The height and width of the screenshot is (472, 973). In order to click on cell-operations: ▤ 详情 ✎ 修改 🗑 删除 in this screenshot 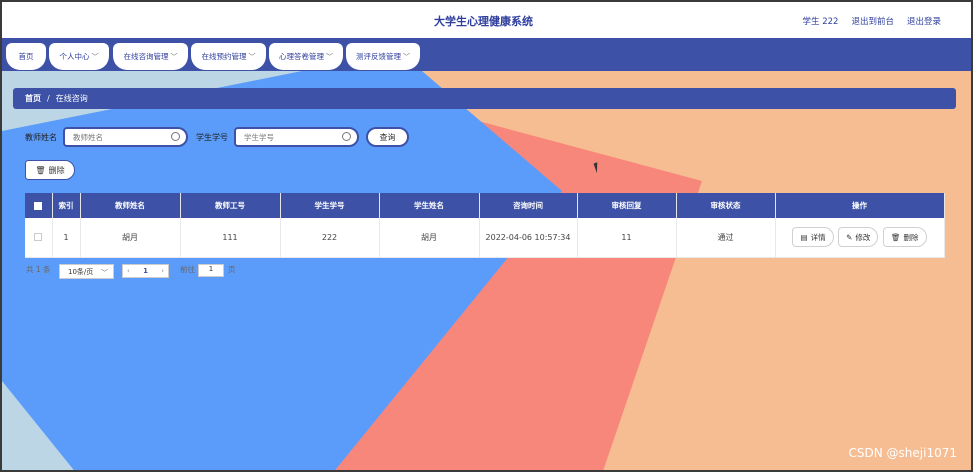, I will do `click(860, 238)`.